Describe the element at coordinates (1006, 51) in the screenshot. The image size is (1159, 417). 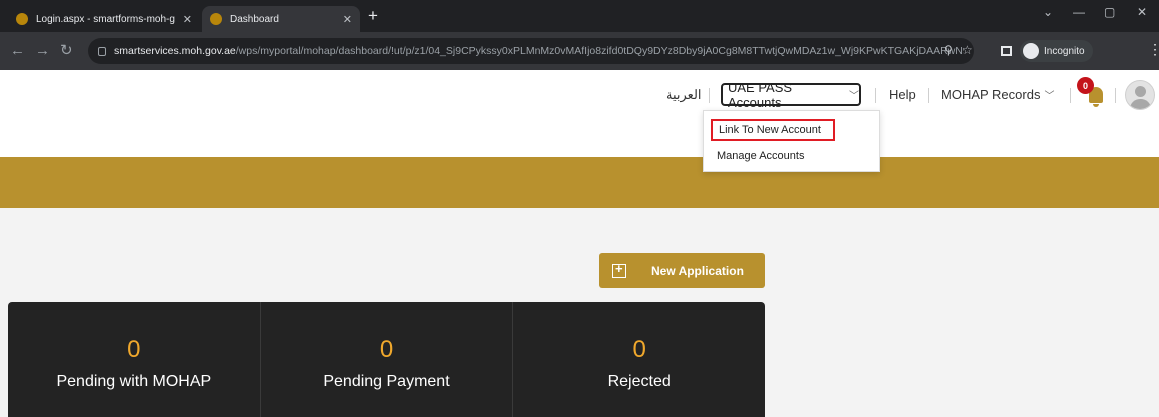
I see `side-panel-icon` at that location.